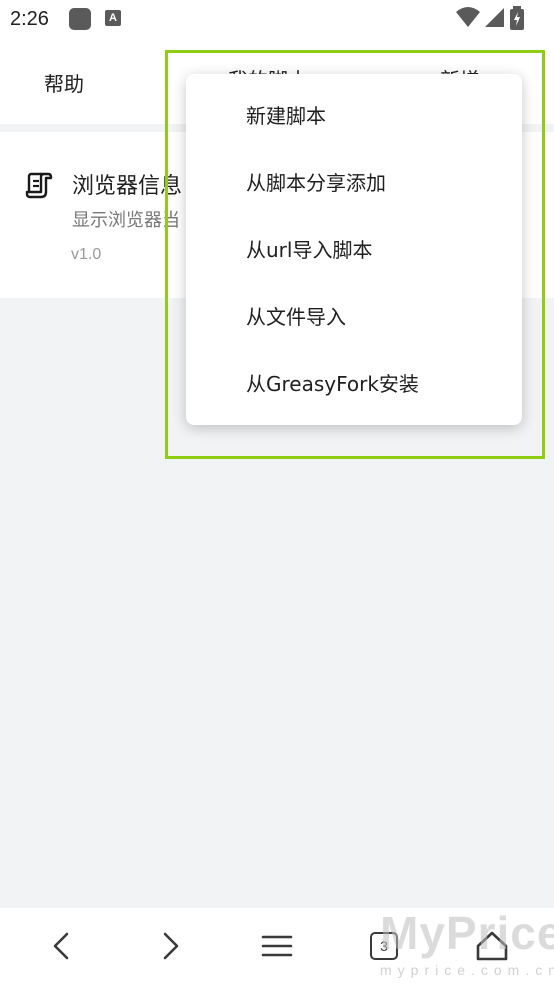 This screenshot has width=554, height=984. What do you see at coordinates (39, 185) in the screenshot?
I see `scroll-icon` at bounding box center [39, 185].